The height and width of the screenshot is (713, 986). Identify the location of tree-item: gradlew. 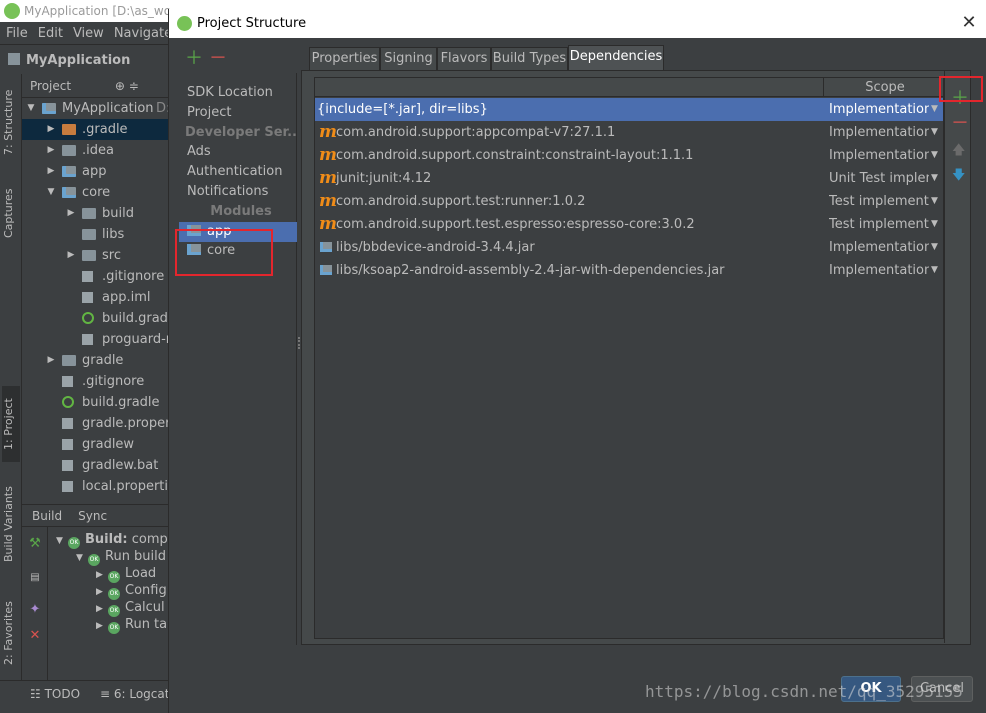
(95, 444).